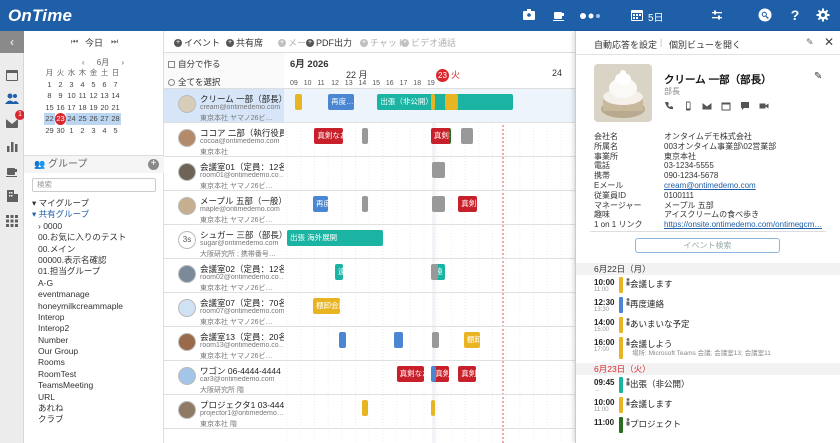 Image resolution: width=840 pixels, height=443 pixels. What do you see at coordinates (49, 108) in the screenshot?
I see `mini-calendar-day: 15` at bounding box center [49, 108].